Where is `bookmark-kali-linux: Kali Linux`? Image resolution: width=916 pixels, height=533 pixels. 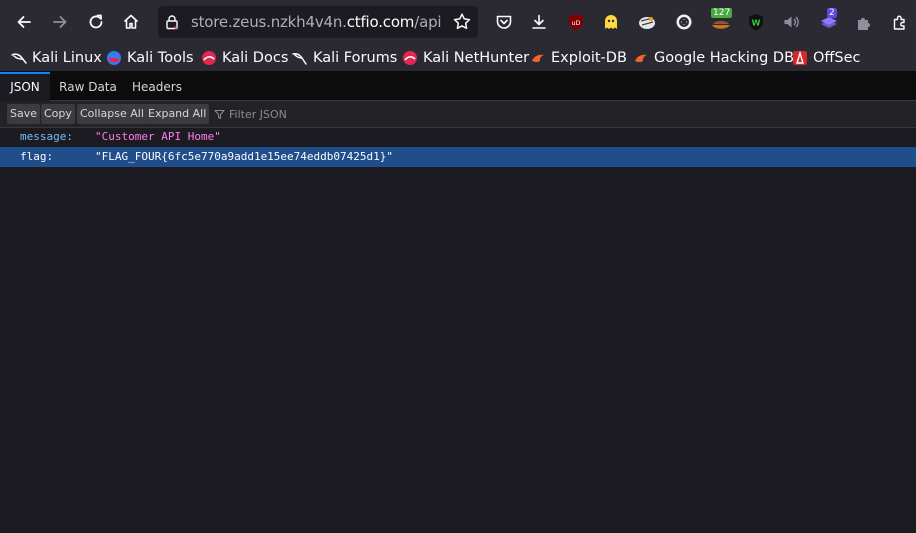
bookmark-kali-linux: Kali Linux is located at coordinates (56, 58).